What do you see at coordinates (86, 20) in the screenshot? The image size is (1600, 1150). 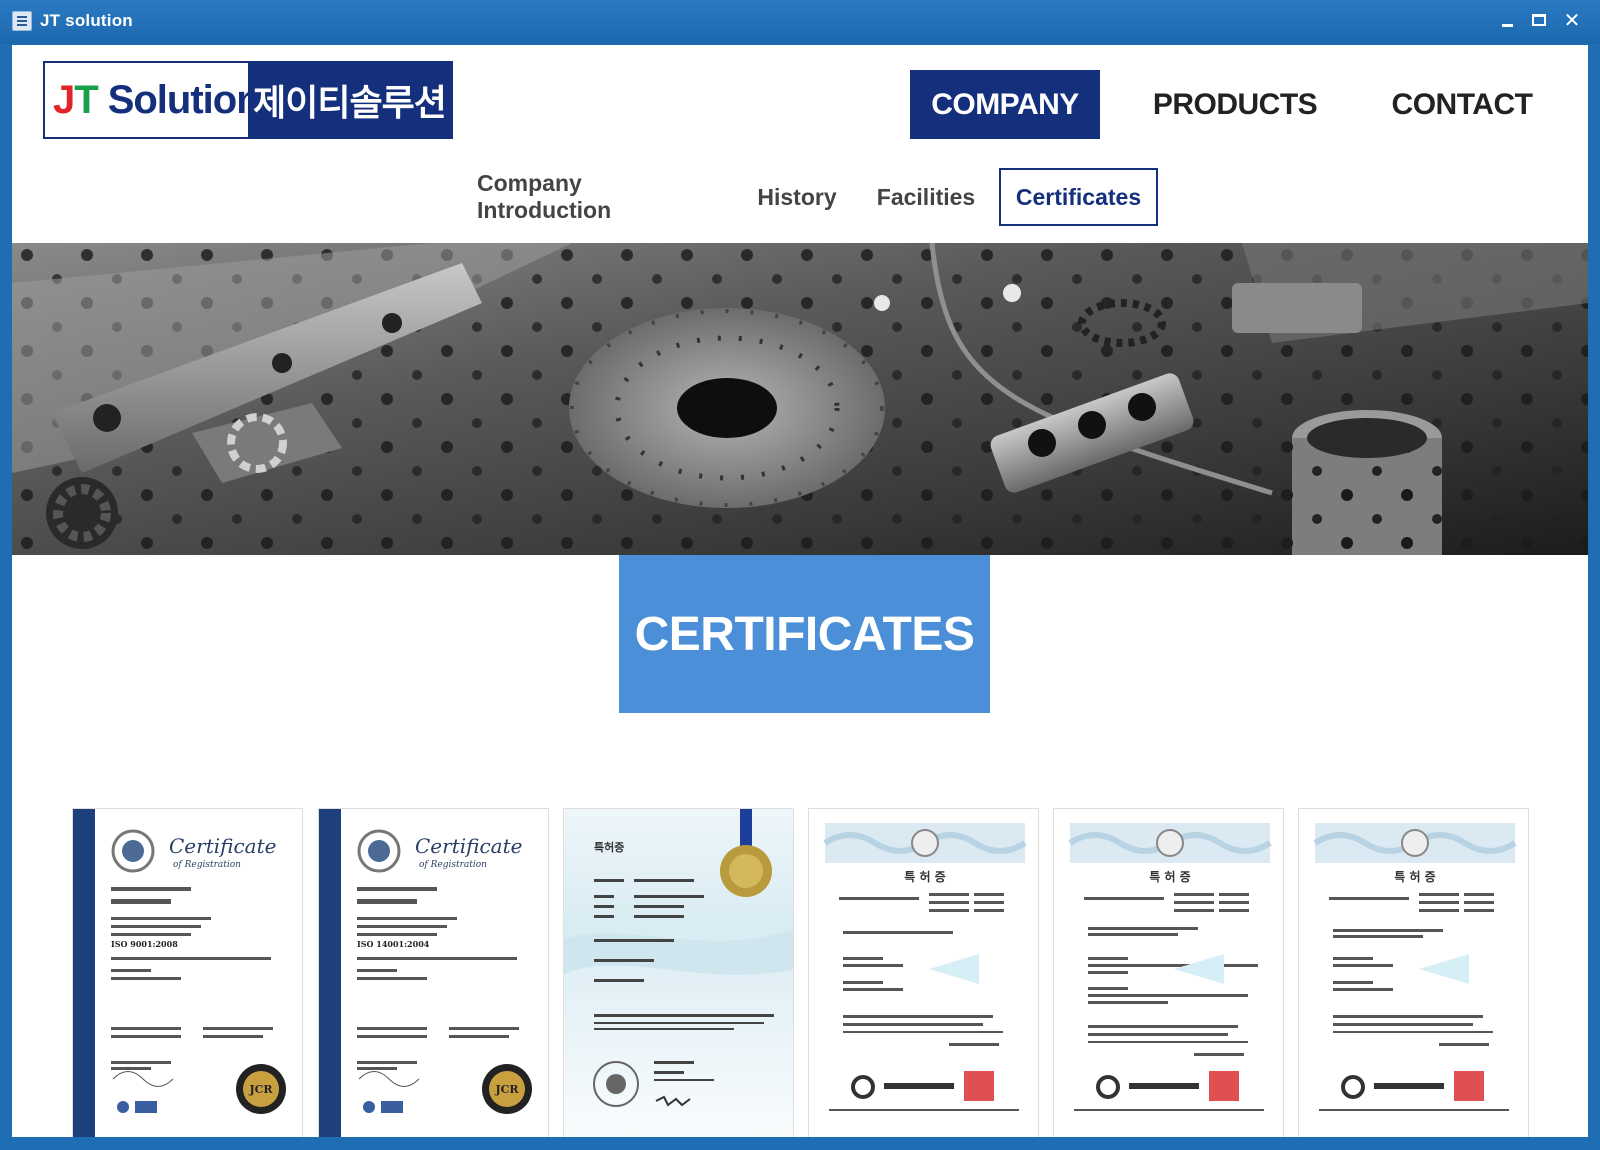 I see `window-title: JT solution` at bounding box center [86, 20].